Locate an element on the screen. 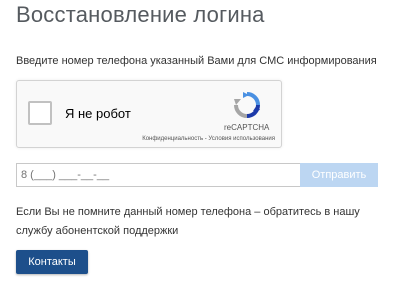  send-button: Отправить is located at coordinates (339, 175).